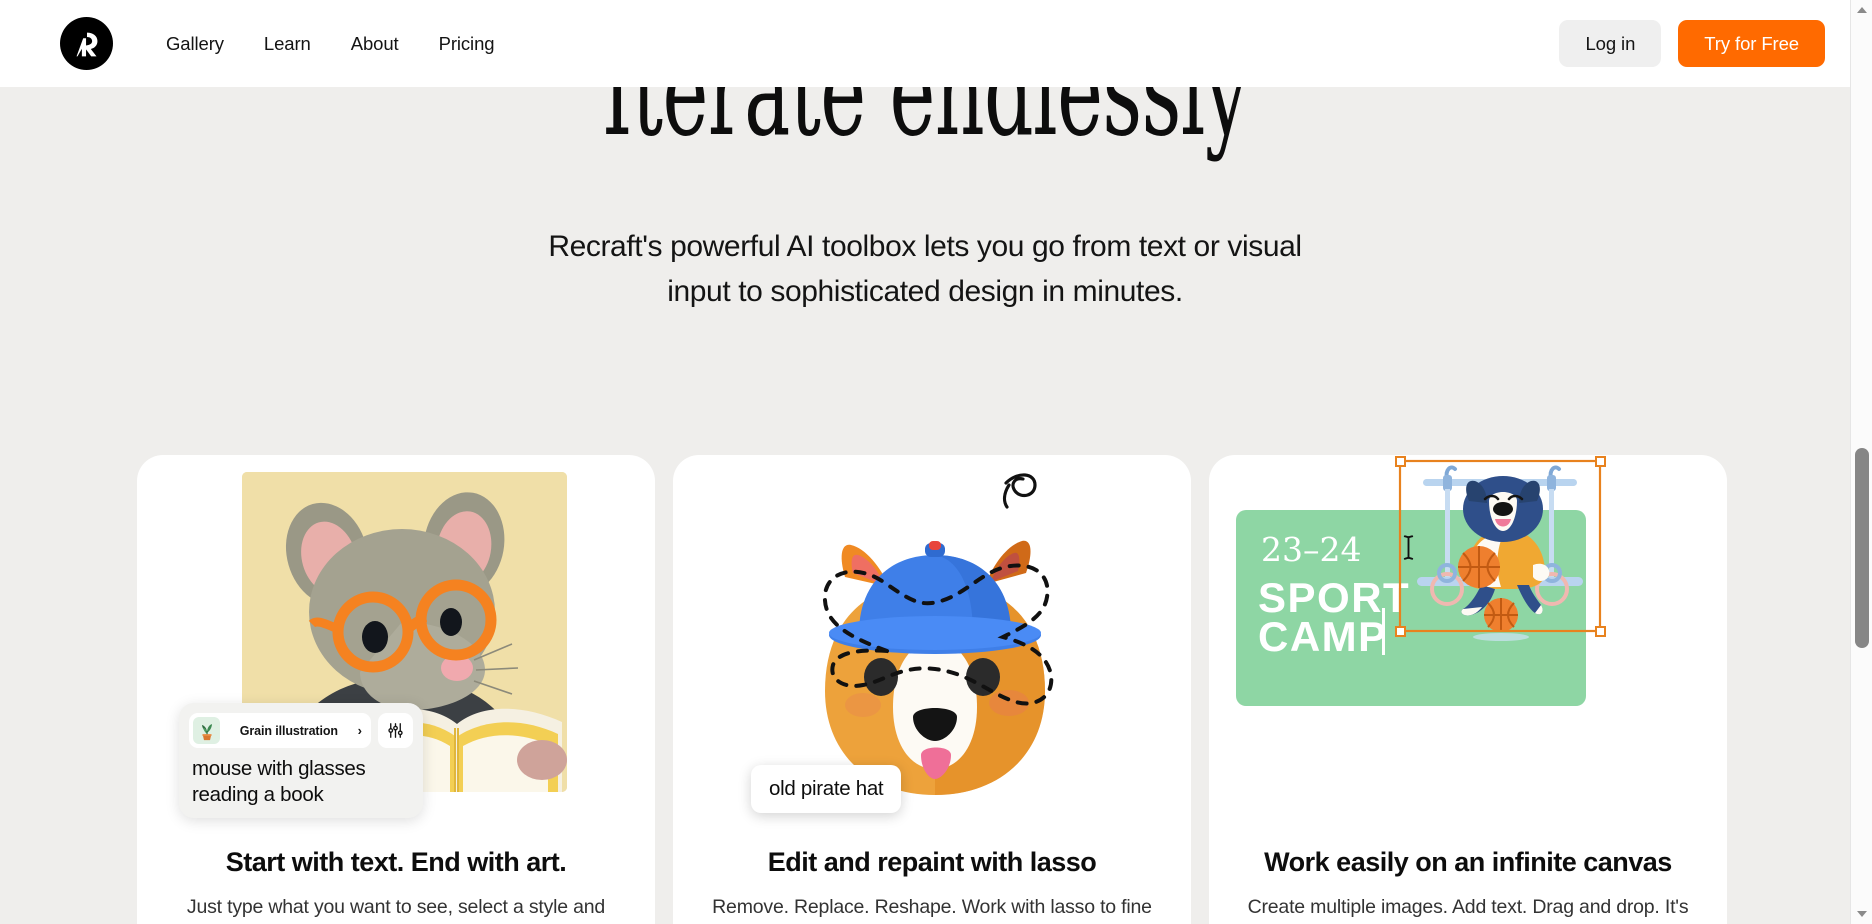 This screenshot has height=924, width=1872. I want to click on nav-item-gallery: Gallery, so click(195, 44).